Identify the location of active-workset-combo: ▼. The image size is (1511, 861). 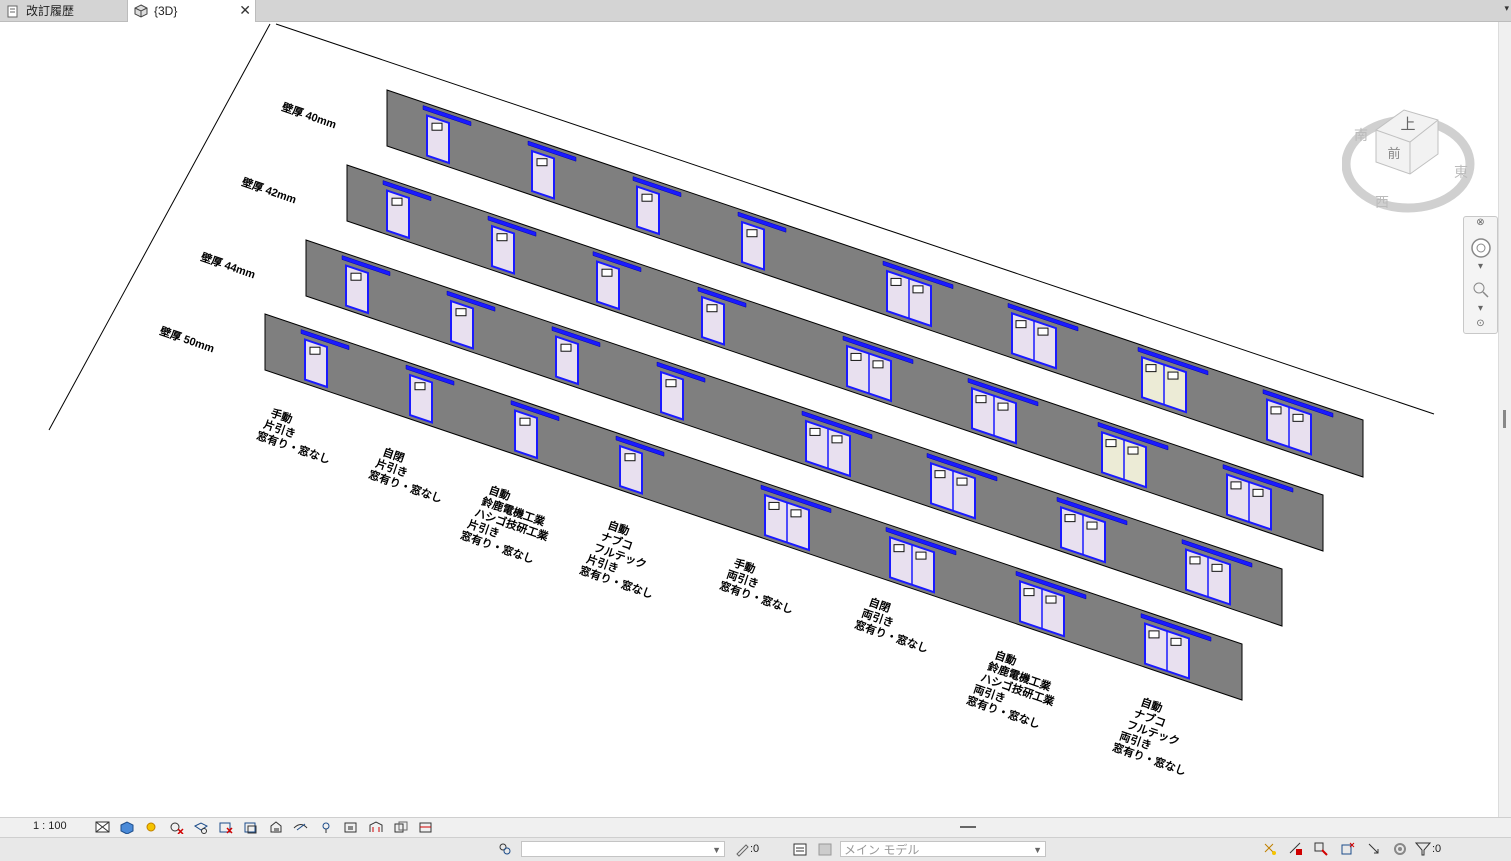
(623, 849).